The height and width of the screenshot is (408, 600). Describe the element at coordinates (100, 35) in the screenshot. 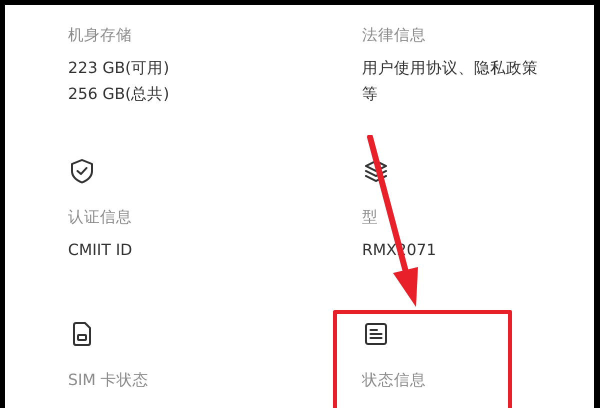

I see `info-label: 机身存储` at that location.